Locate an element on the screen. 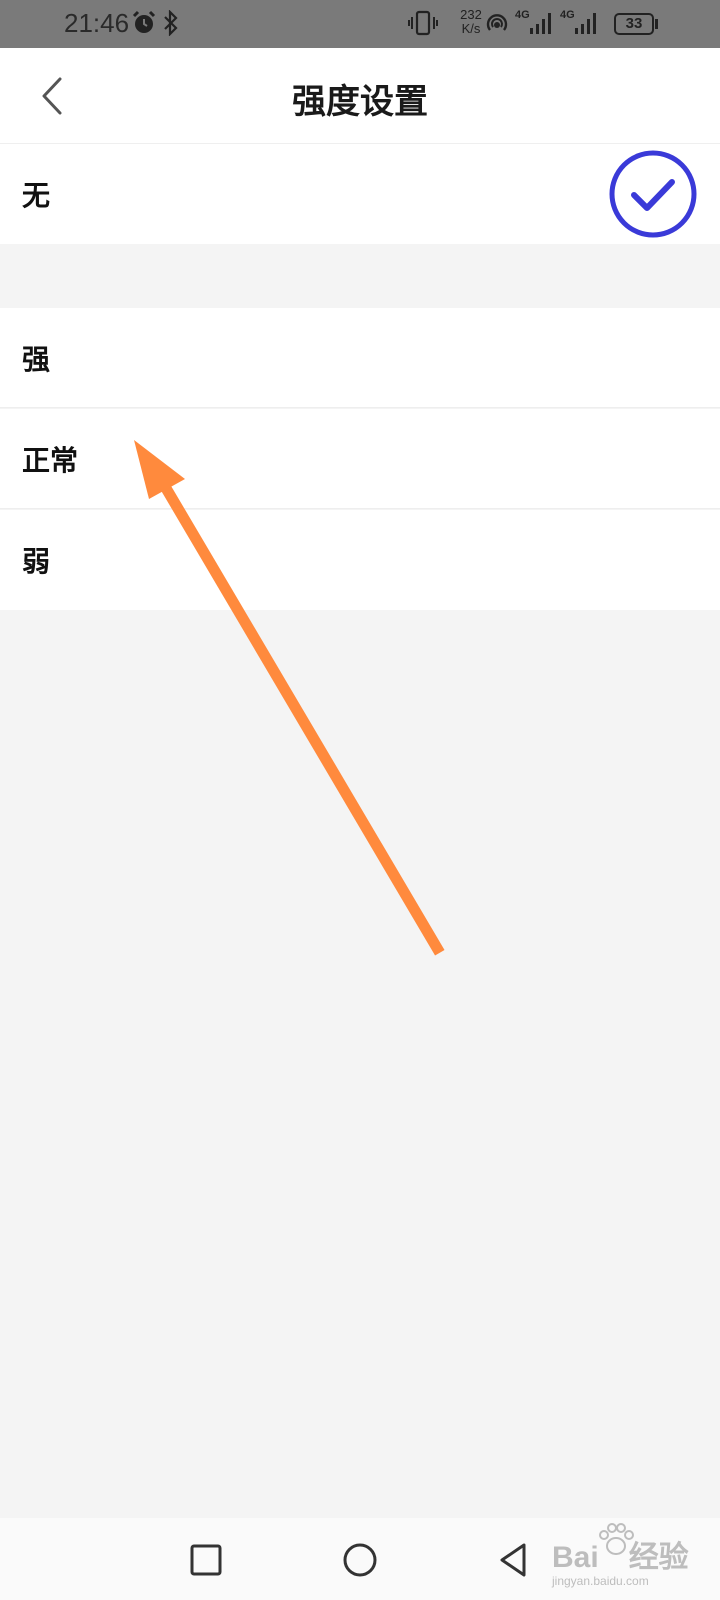 This screenshot has width=720, height=1600. battery-level: 33 is located at coordinates (634, 23).